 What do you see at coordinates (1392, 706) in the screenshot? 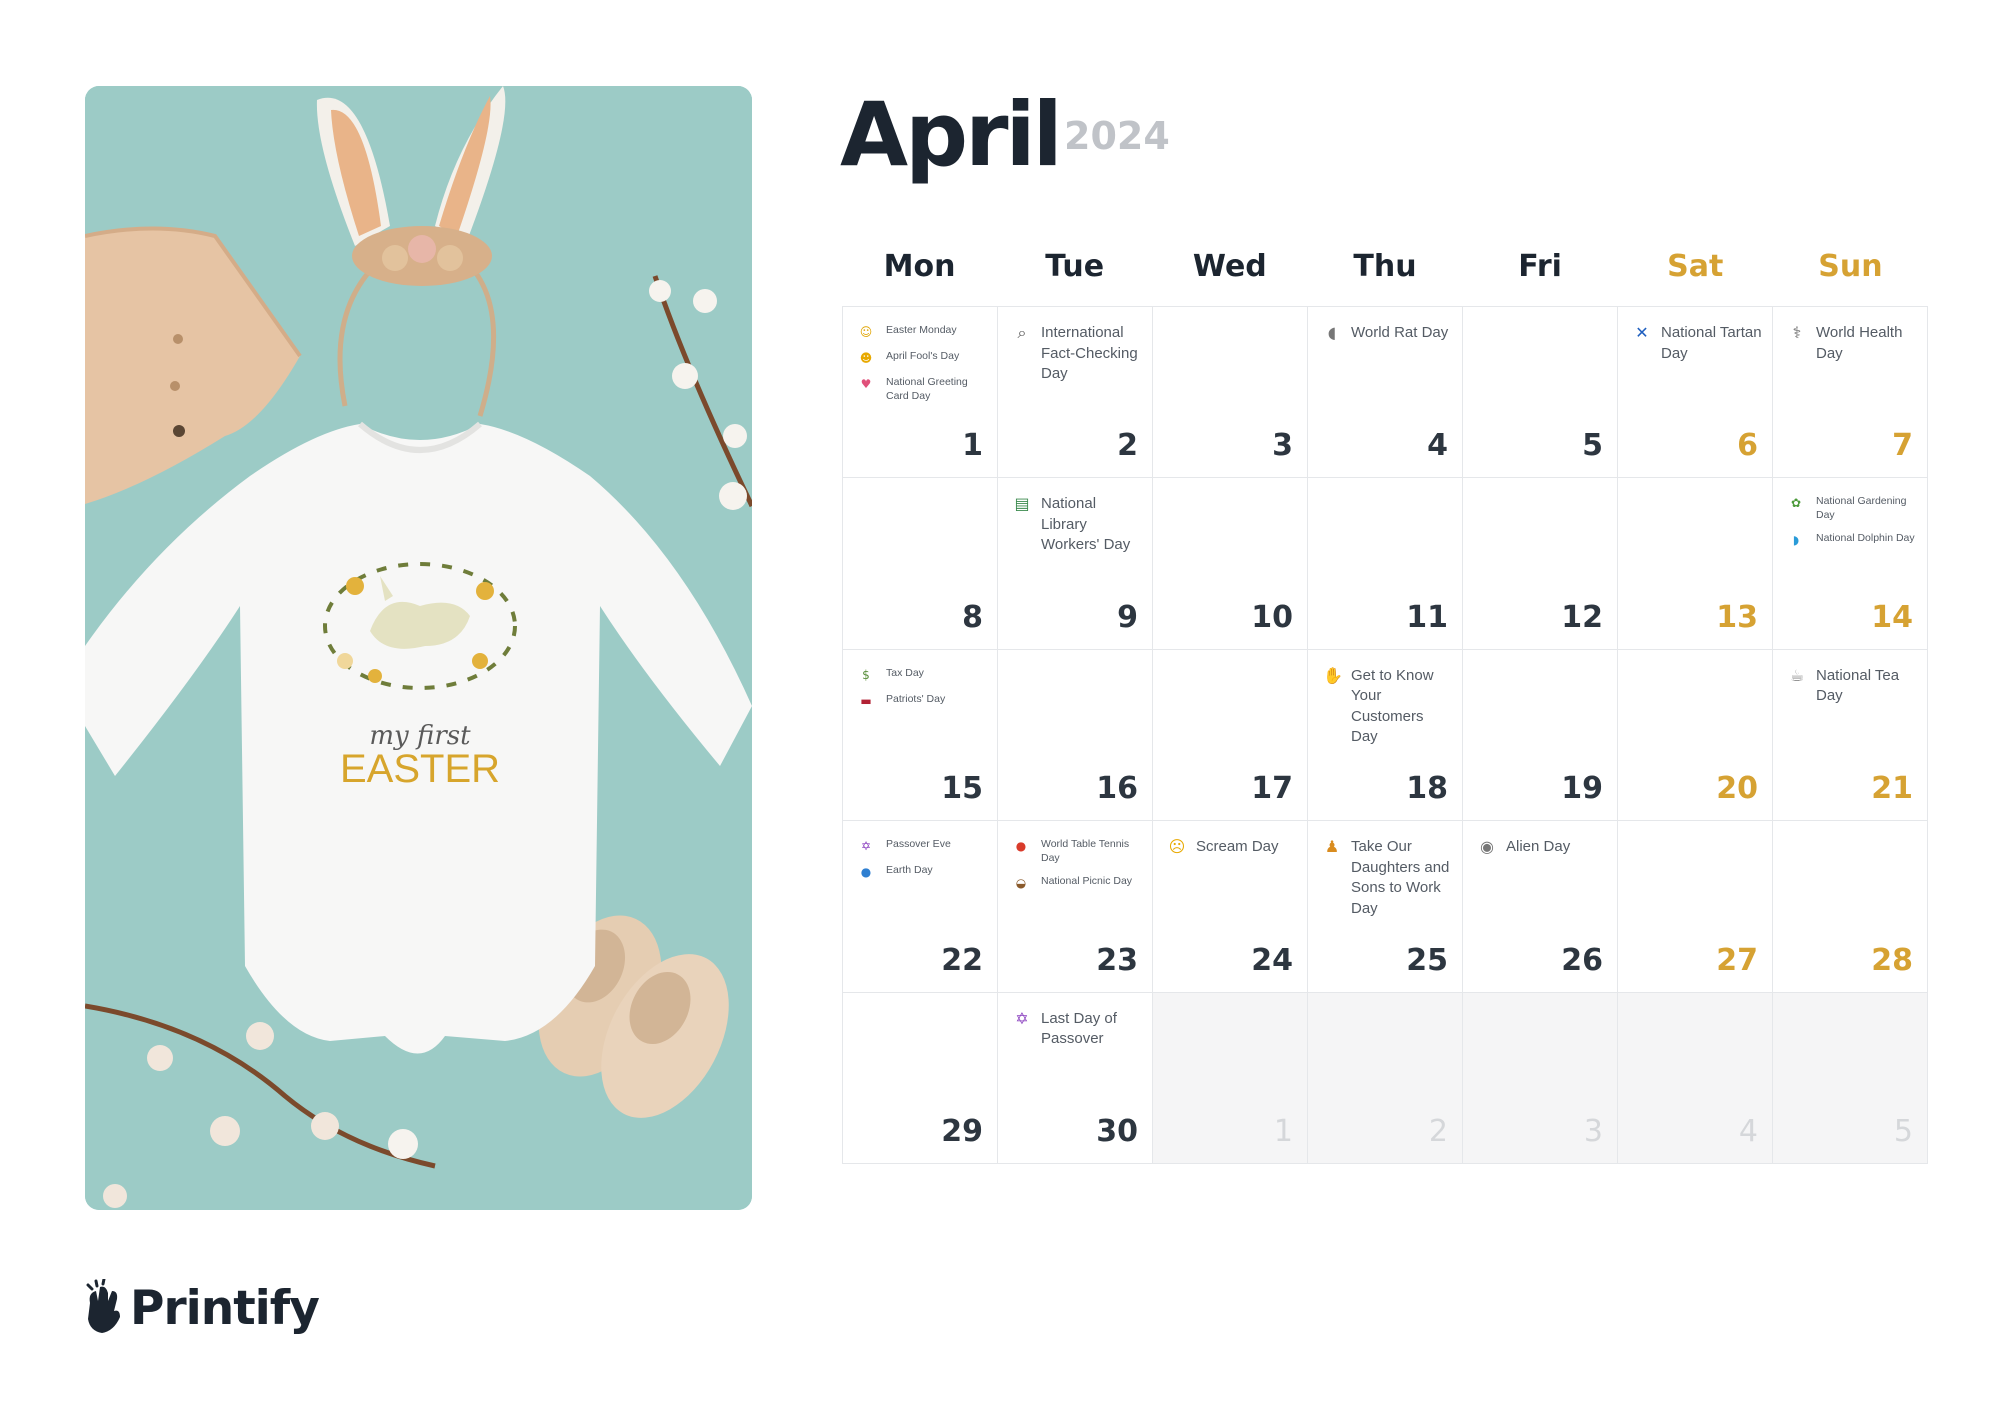
I see `event-label: Get to Know Your Customers Day` at bounding box center [1392, 706].